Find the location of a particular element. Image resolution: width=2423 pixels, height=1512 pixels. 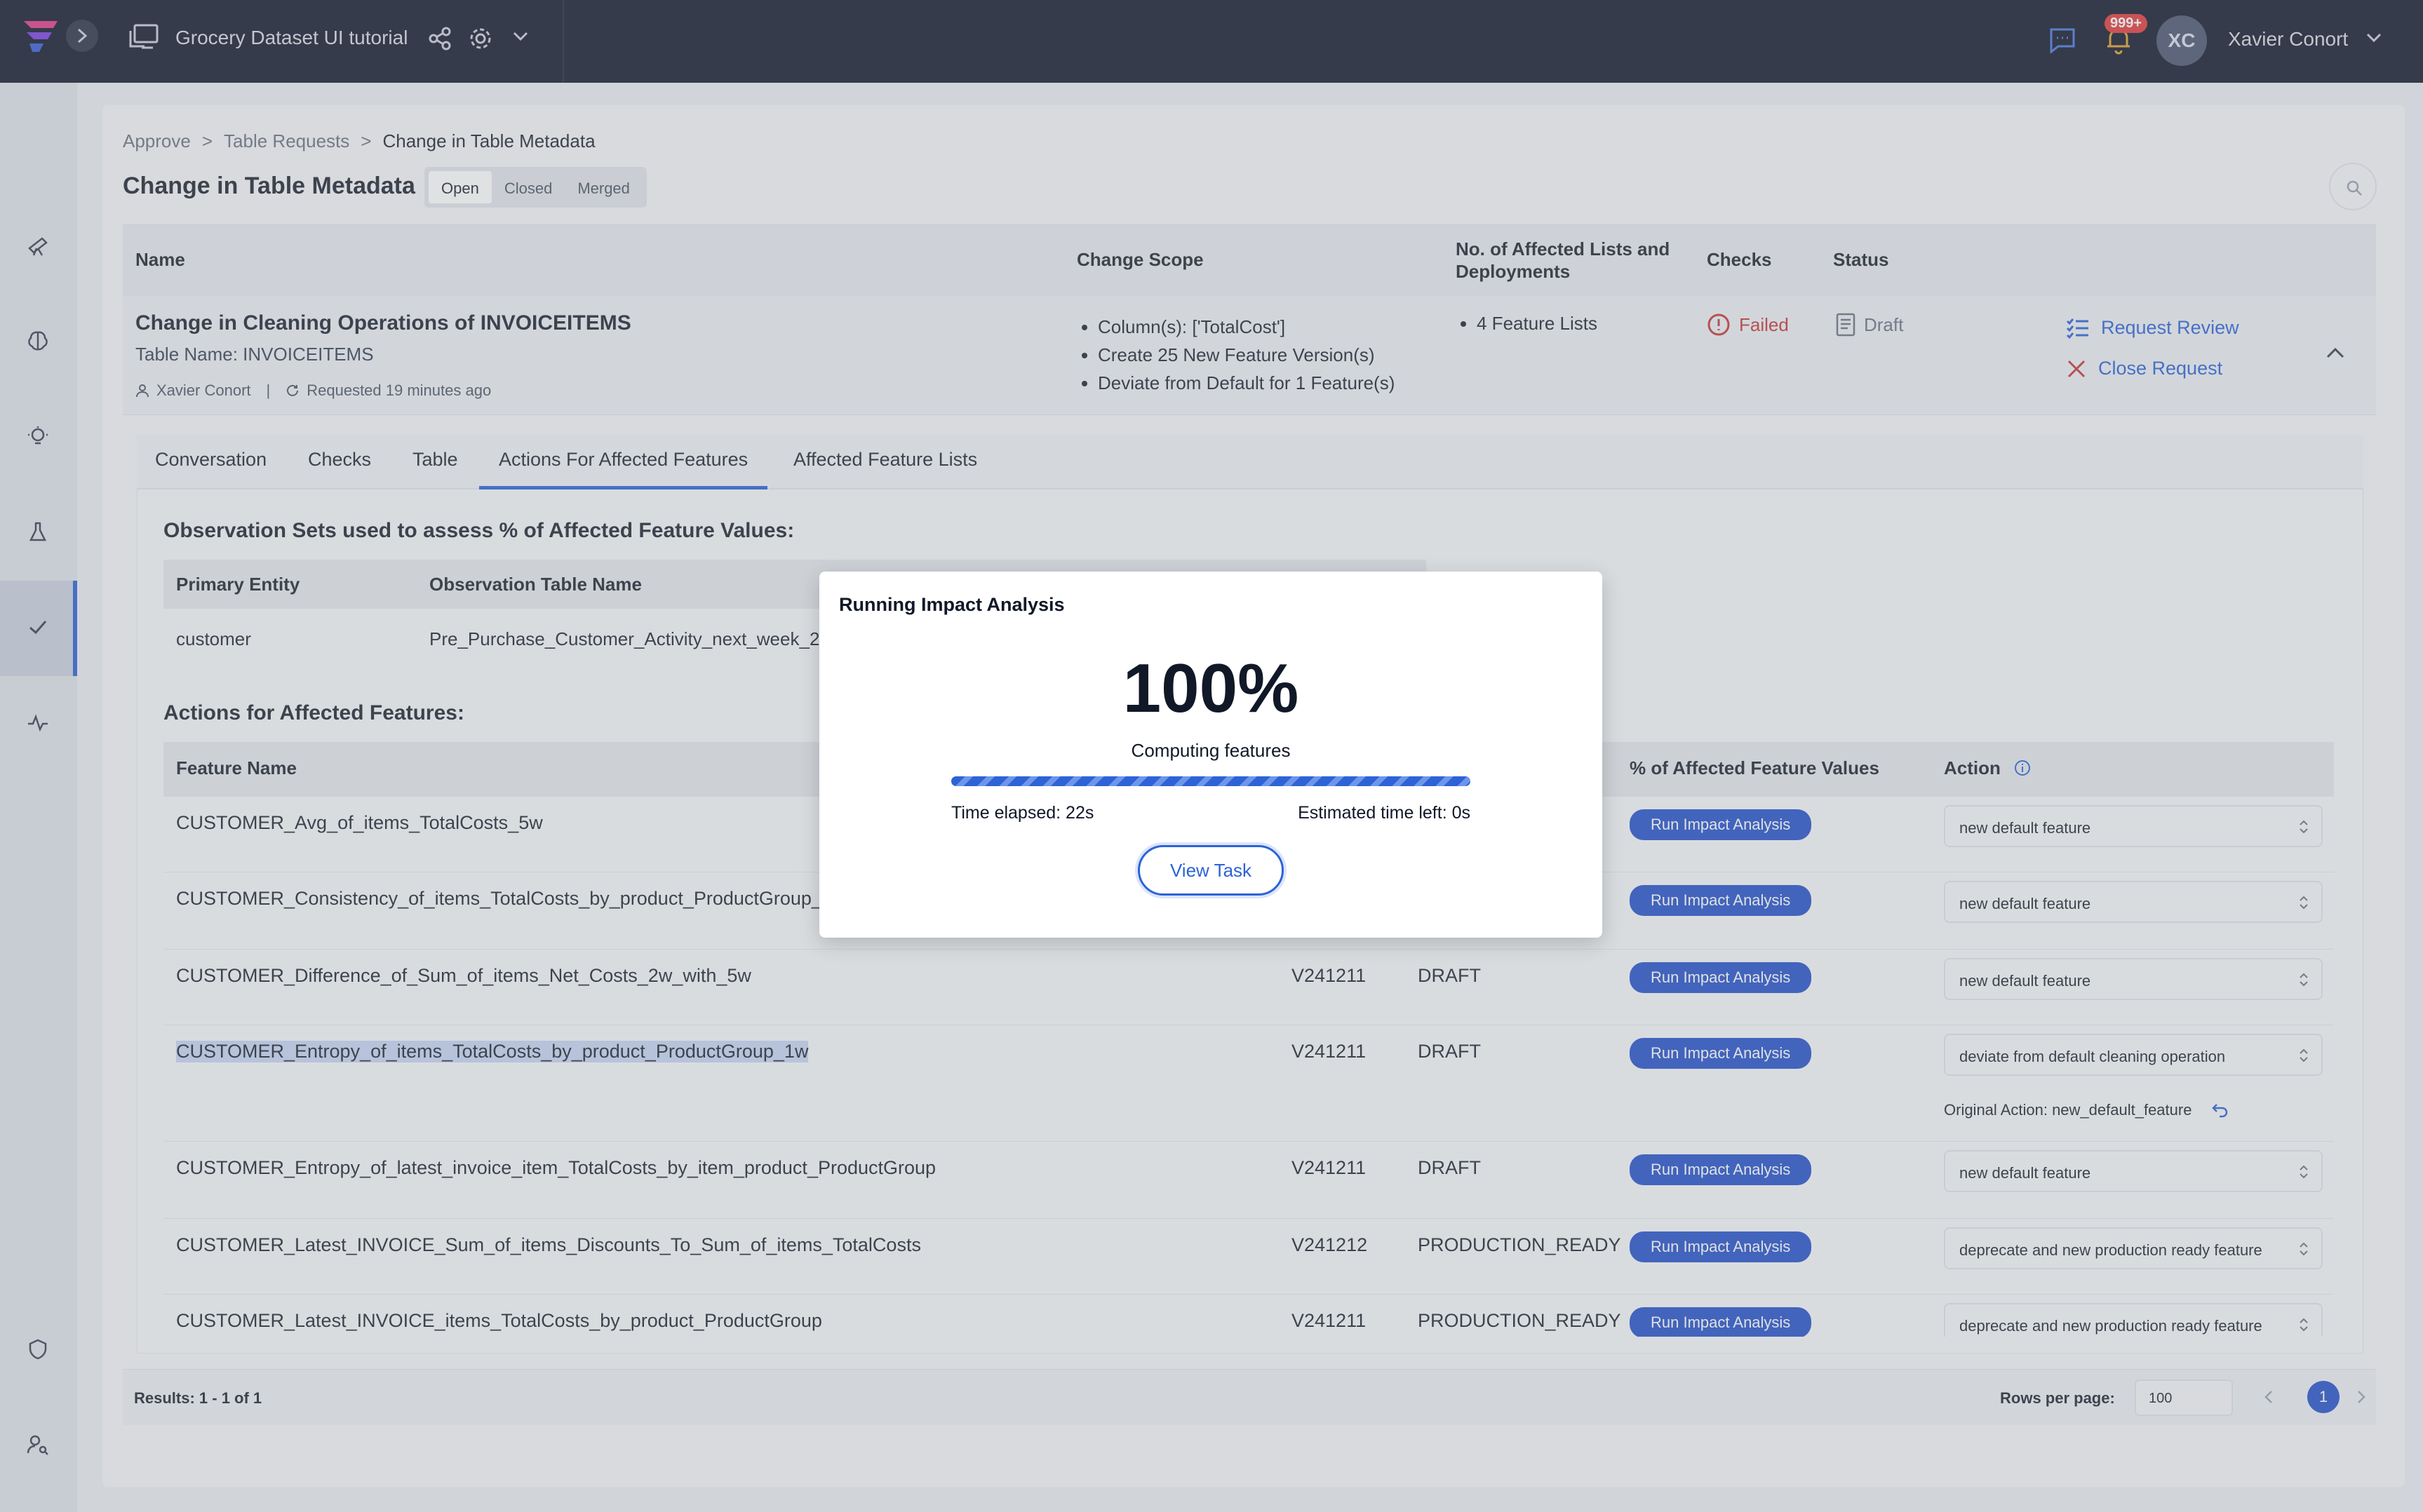

progress-status: Computing features is located at coordinates (1211, 750).